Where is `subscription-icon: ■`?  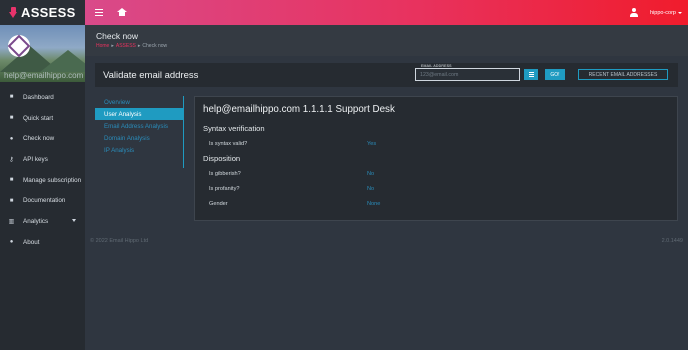 subscription-icon: ■ is located at coordinates (11, 180).